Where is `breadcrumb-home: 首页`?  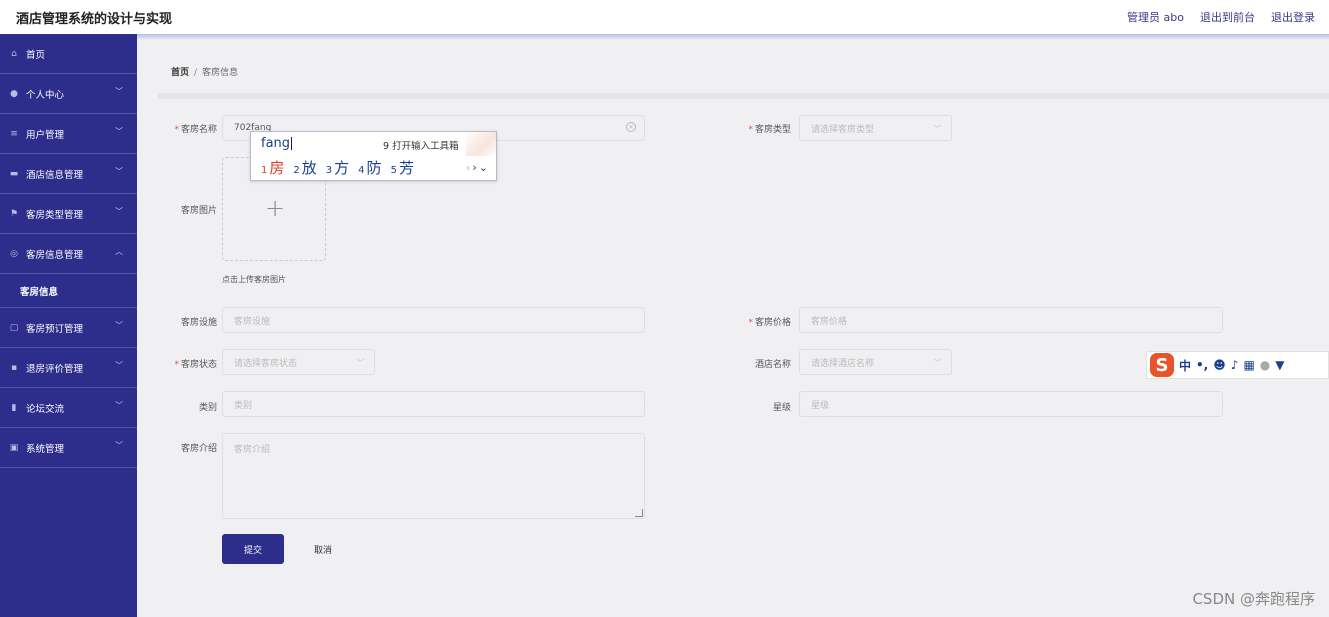
breadcrumb-home: 首页 is located at coordinates (180, 73).